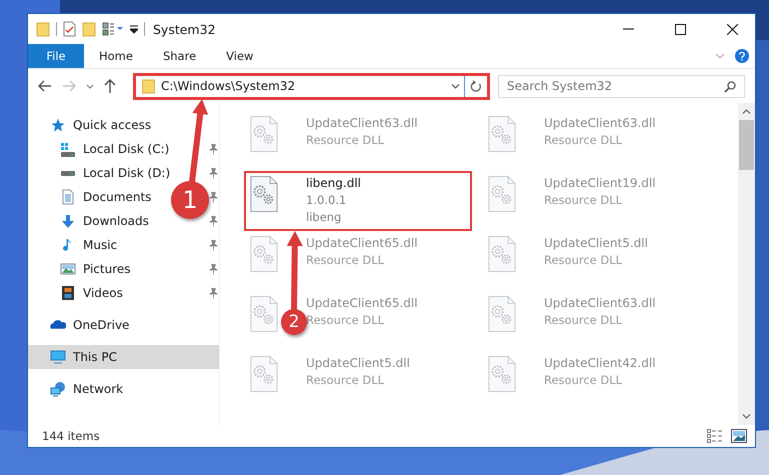  What do you see at coordinates (78, 389) in the screenshot?
I see `nav-item: Network` at bounding box center [78, 389].